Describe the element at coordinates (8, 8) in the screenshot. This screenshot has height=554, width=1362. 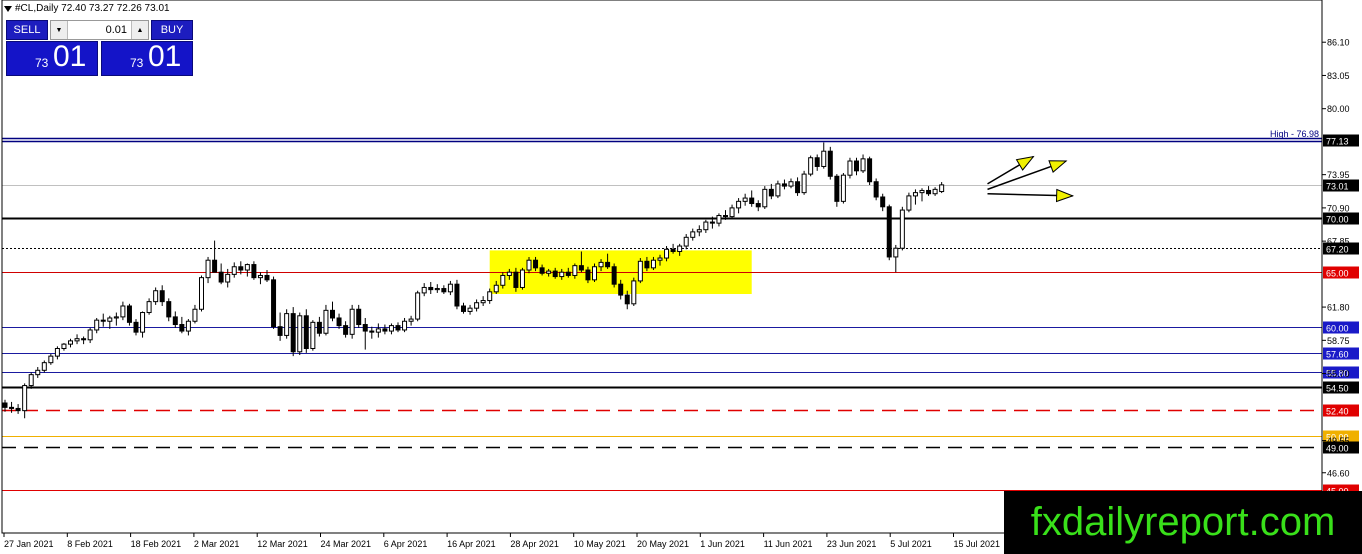
I see `dropdown-triangle-icon` at that location.